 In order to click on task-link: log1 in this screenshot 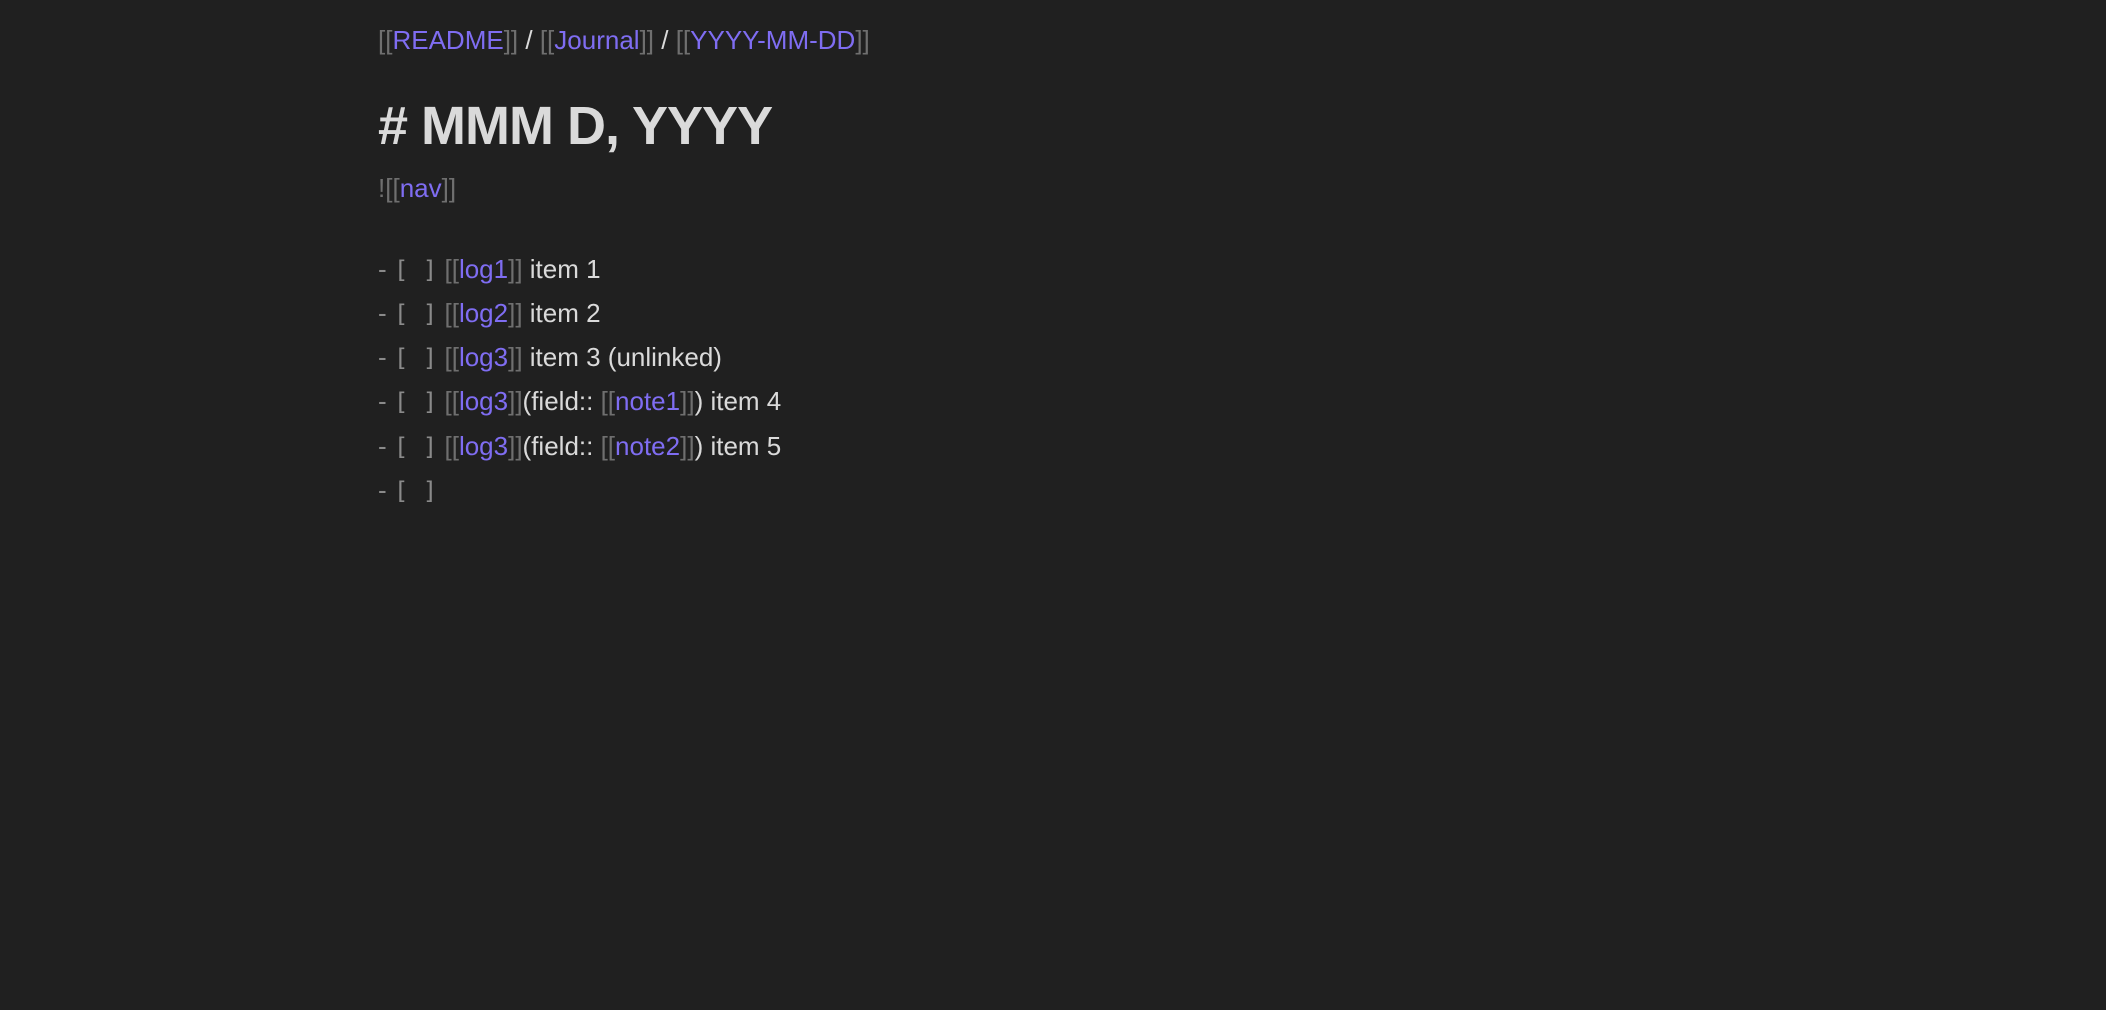, I will do `click(483, 269)`.